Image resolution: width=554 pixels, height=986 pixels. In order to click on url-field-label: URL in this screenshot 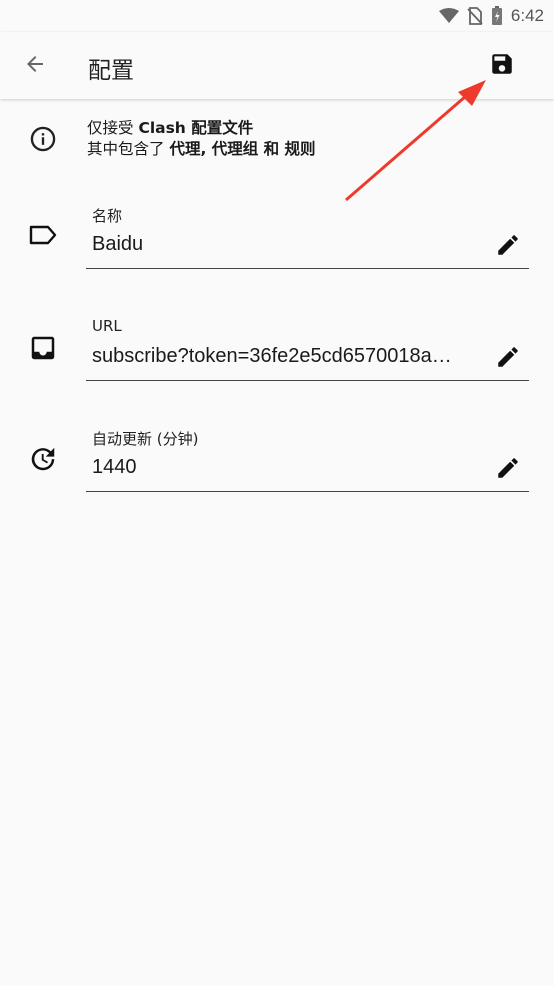, I will do `click(107, 326)`.